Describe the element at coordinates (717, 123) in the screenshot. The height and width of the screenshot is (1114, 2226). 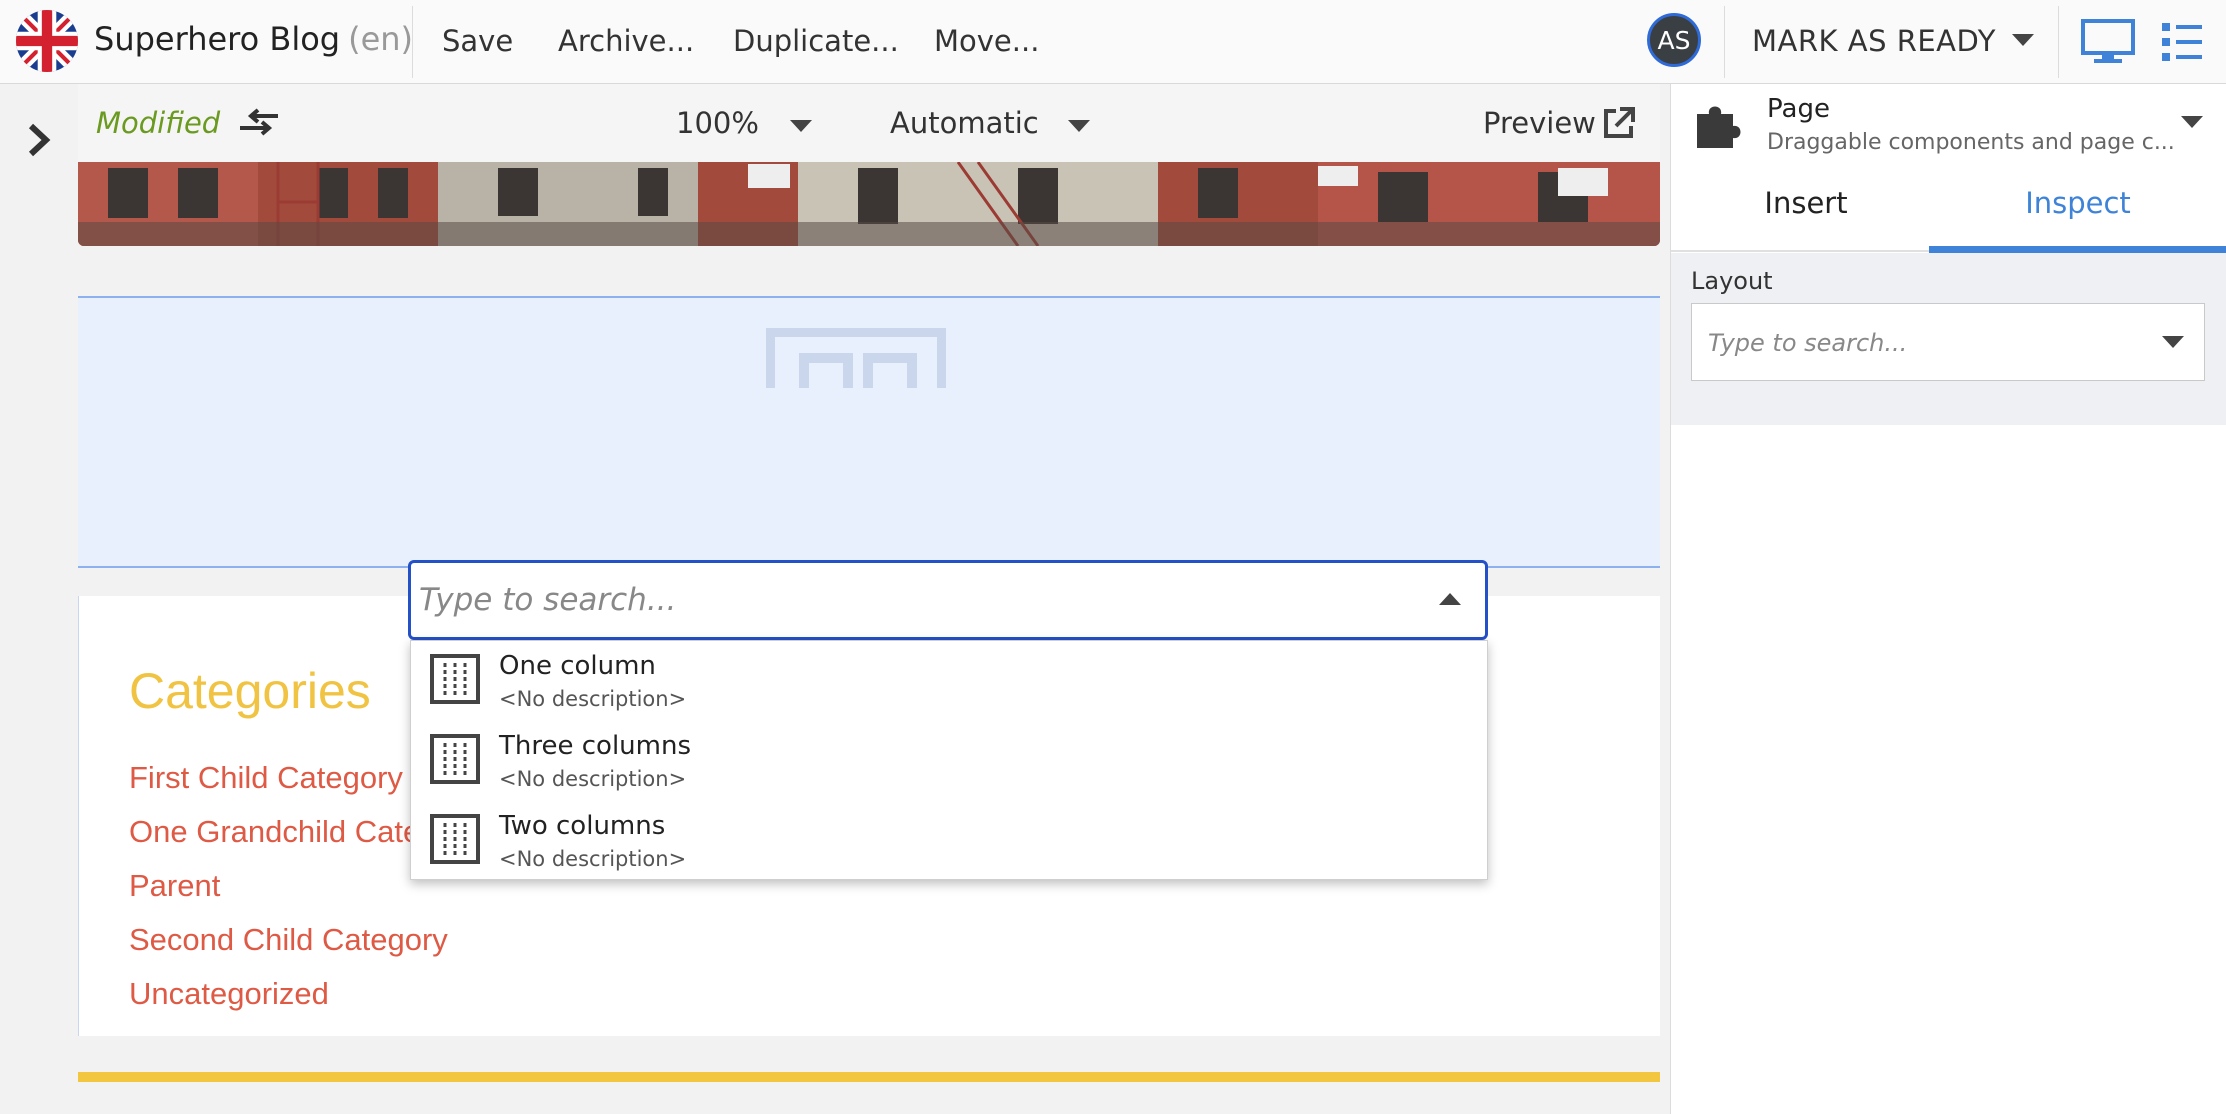
I see `zoom-select: 100%` at that location.